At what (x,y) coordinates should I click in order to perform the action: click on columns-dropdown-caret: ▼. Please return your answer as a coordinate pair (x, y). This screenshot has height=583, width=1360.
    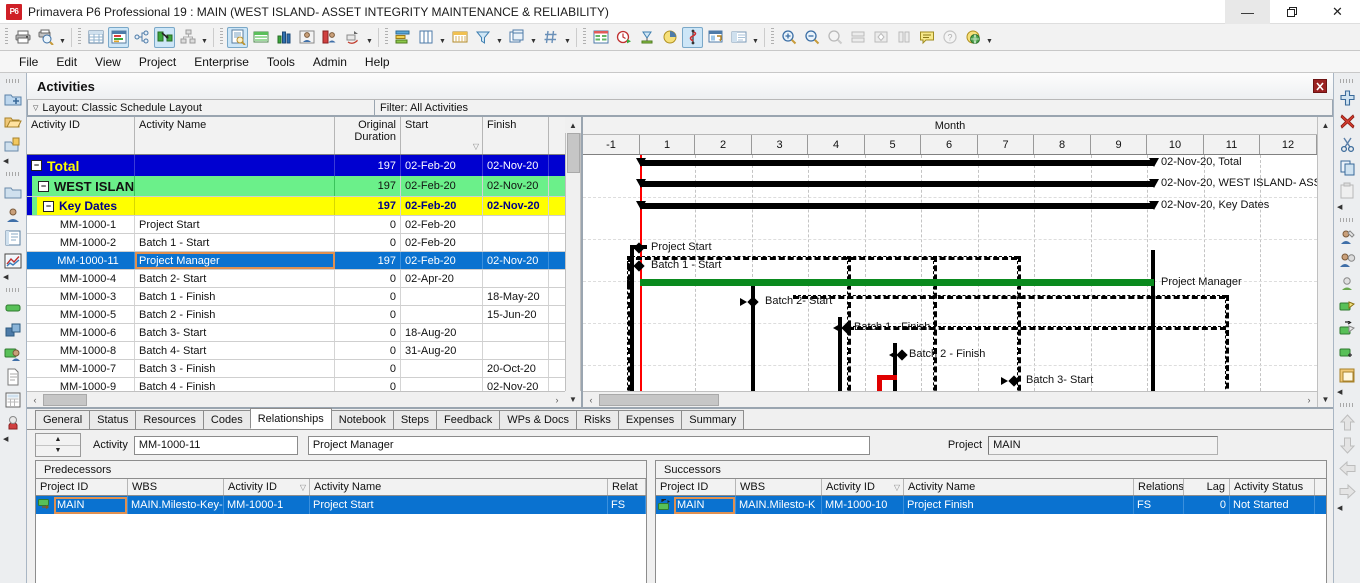
    Looking at the image, I should click on (442, 37).